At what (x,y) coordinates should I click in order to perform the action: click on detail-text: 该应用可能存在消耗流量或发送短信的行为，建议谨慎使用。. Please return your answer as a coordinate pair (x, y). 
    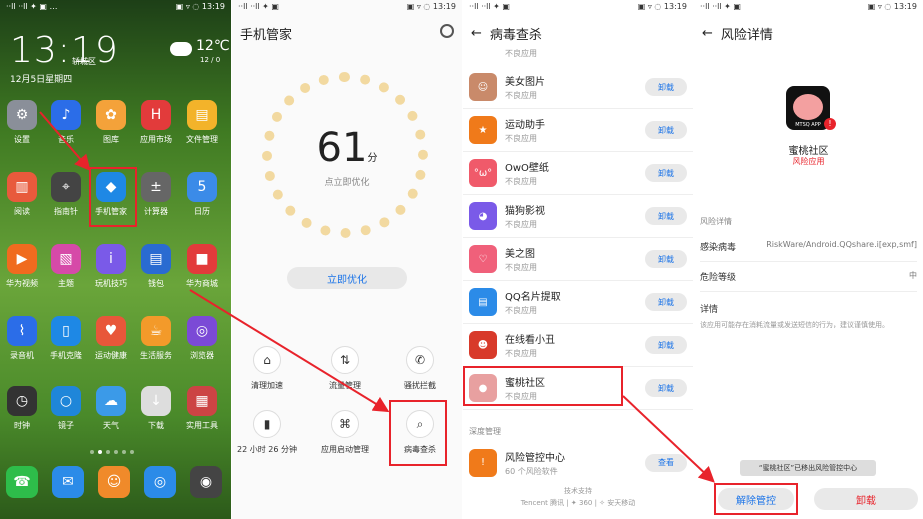
    Looking at the image, I should click on (794, 325).